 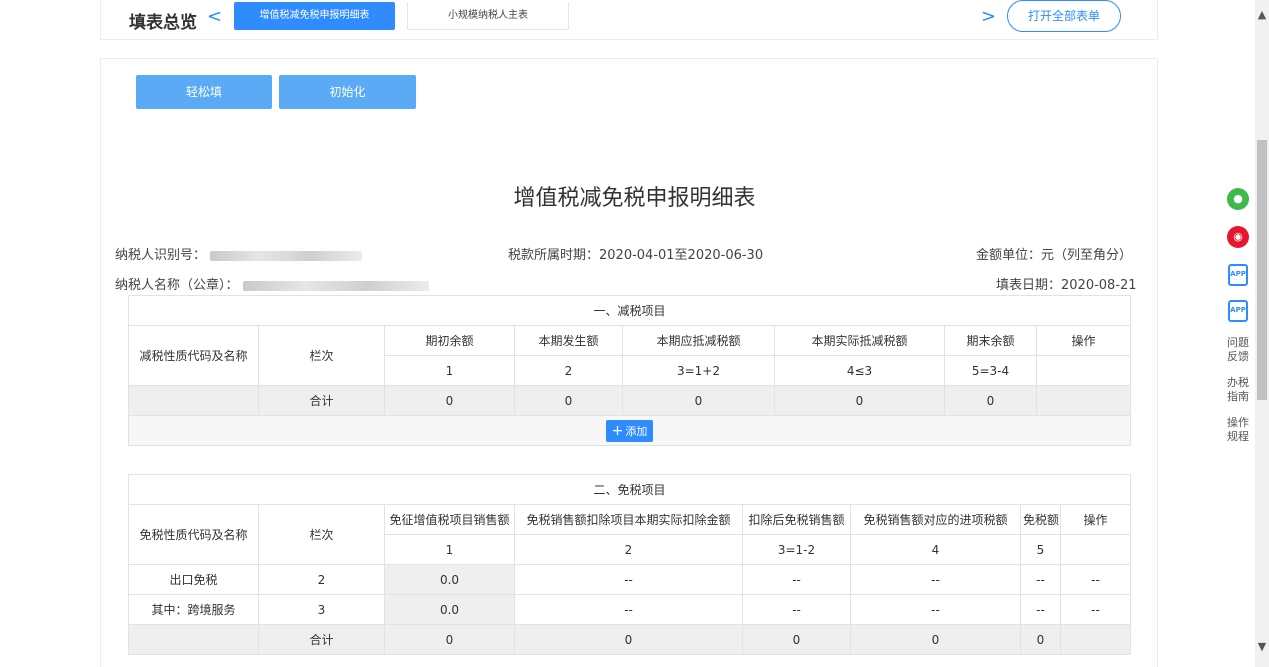 I want to click on column-header: 免税销售额对应的进项税额, so click(x=935, y=519).